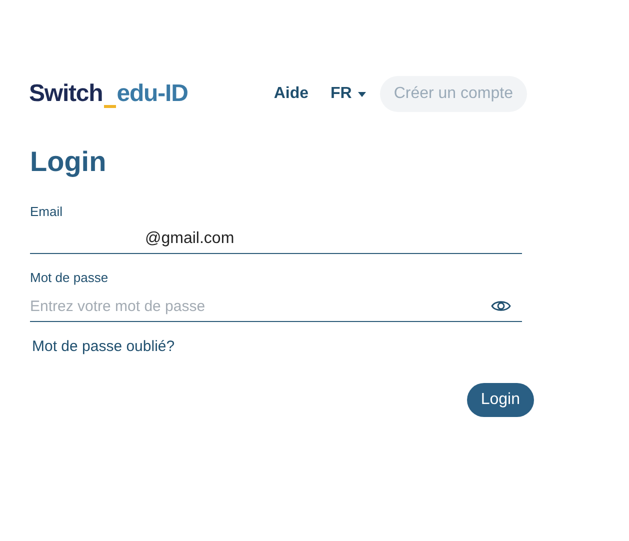 The image size is (629, 541). I want to click on forgot-password-link: Mot de passe oublié?, so click(103, 347).